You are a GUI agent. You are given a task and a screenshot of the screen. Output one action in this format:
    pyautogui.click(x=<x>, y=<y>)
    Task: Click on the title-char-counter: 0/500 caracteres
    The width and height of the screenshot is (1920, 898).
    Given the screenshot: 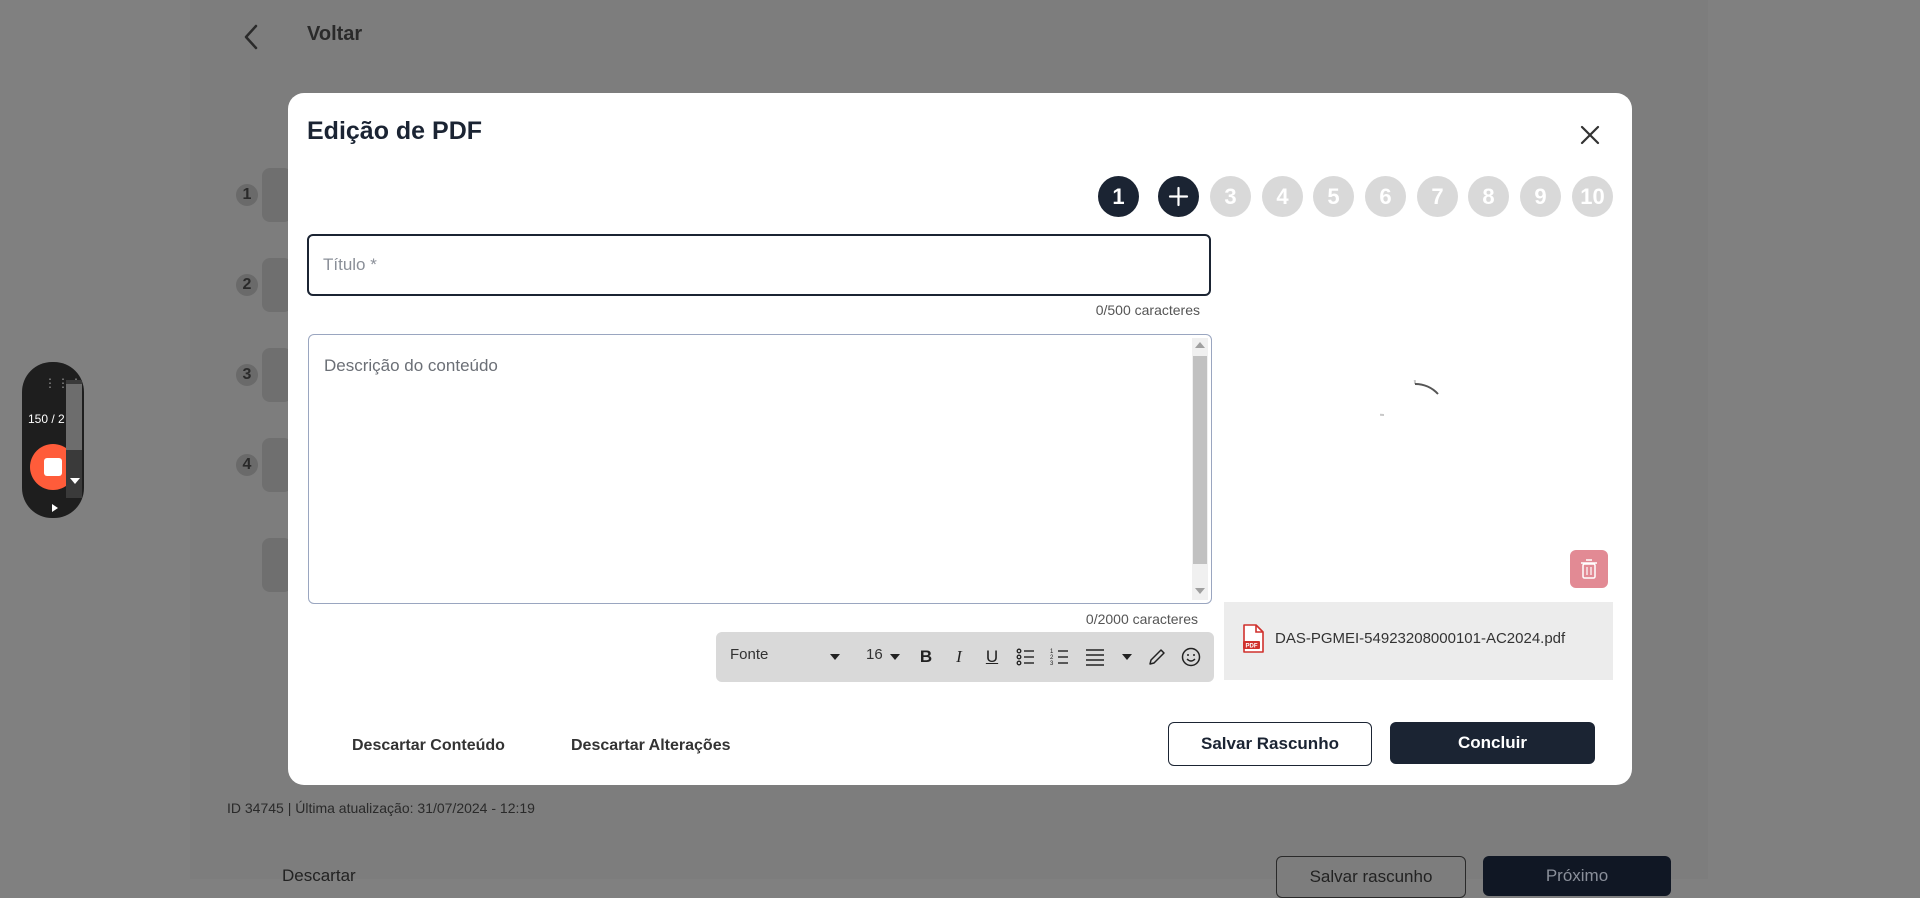 What is the action you would take?
    pyautogui.click(x=1147, y=310)
    